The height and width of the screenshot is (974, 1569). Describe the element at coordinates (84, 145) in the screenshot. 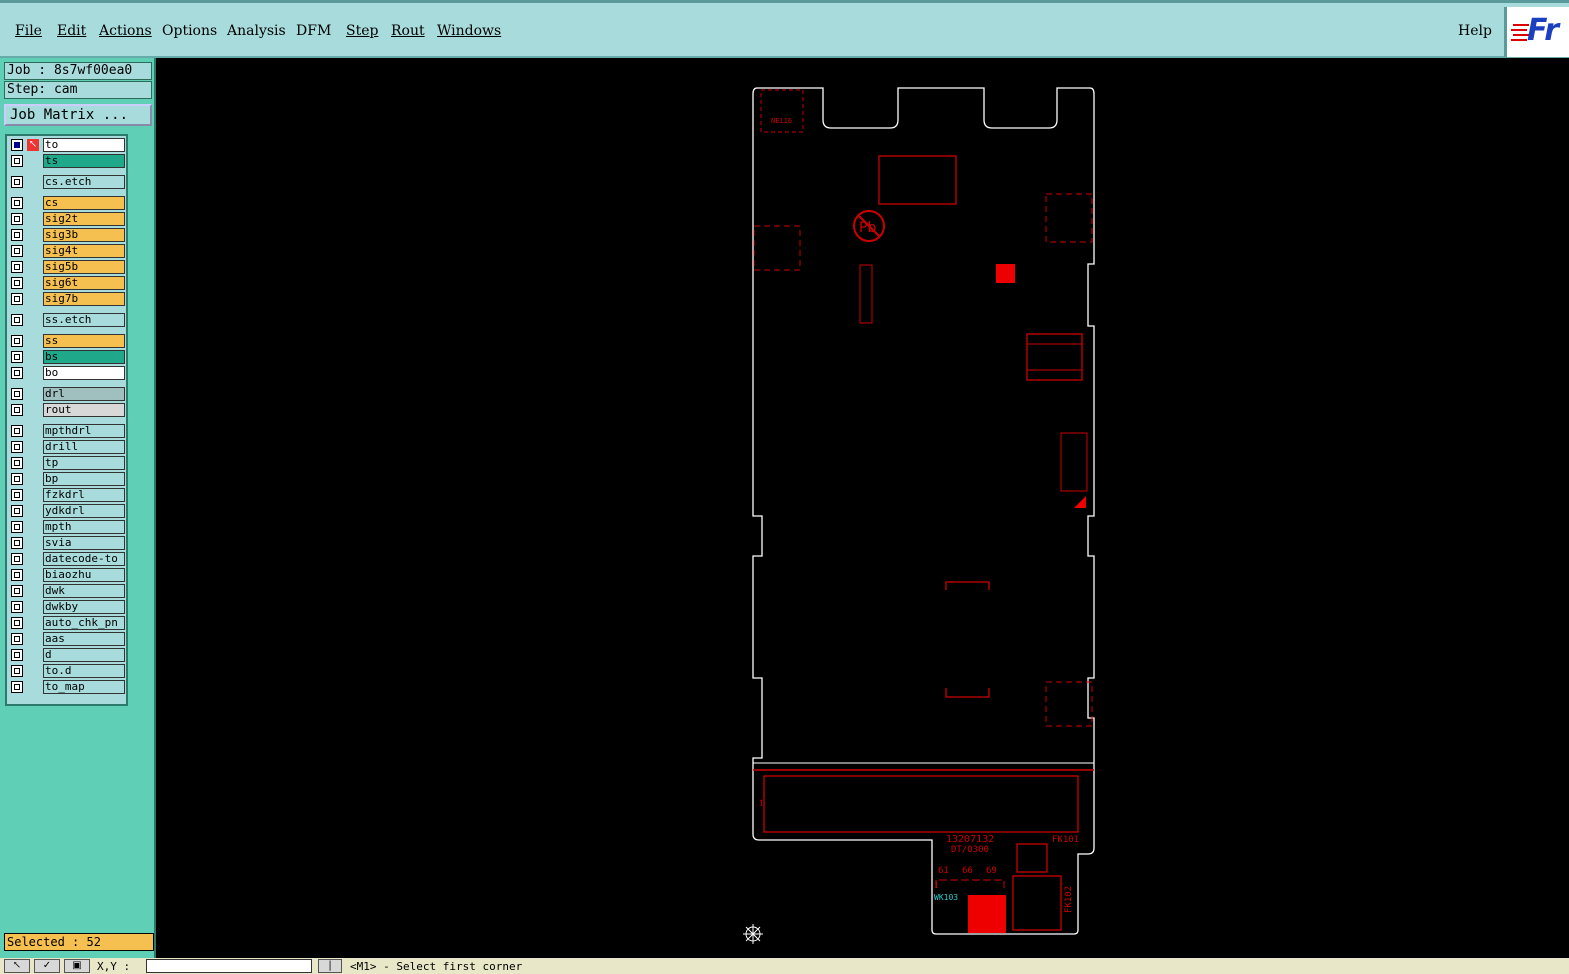

I see `layer-name: to` at that location.